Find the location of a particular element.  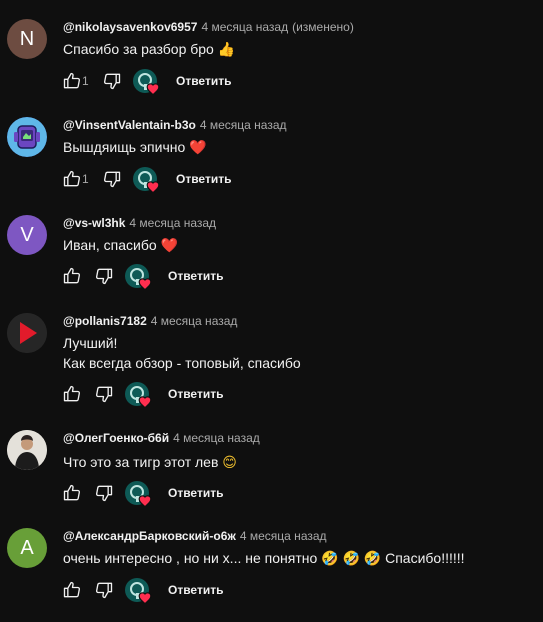

comment-text-line: Спасибо за разбор бро is located at coordinates (138, 49).